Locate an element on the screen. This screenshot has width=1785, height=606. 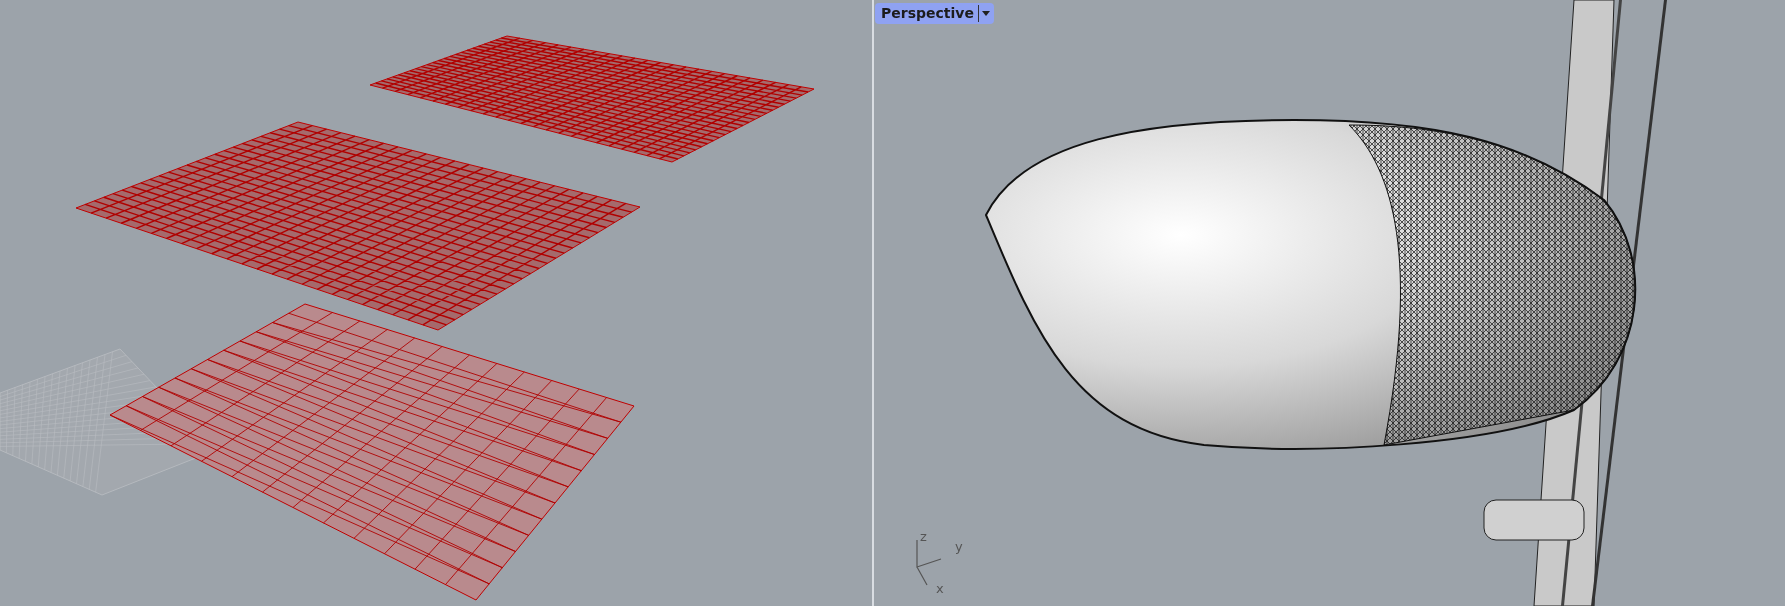
caret-icon is located at coordinates (983, 13).